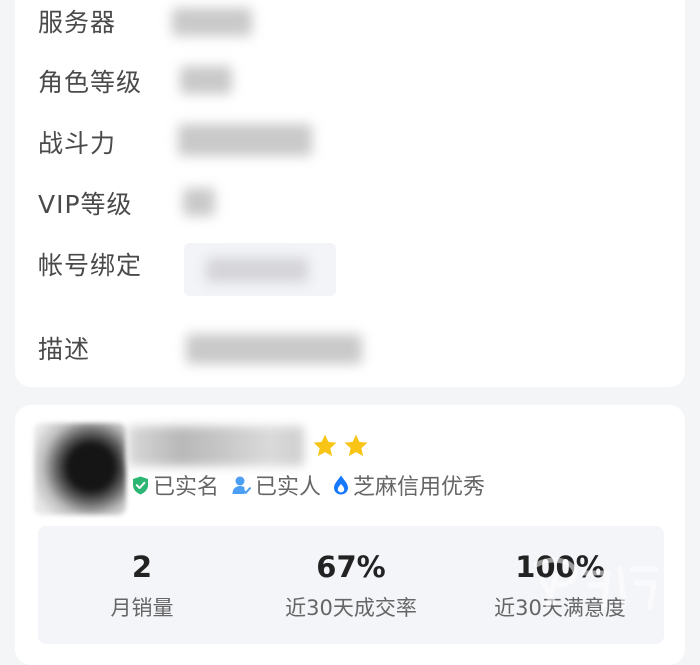 The height and width of the screenshot is (665, 700). What do you see at coordinates (560, 567) in the screenshot?
I see `stat-satisfaction-value: 100%` at bounding box center [560, 567].